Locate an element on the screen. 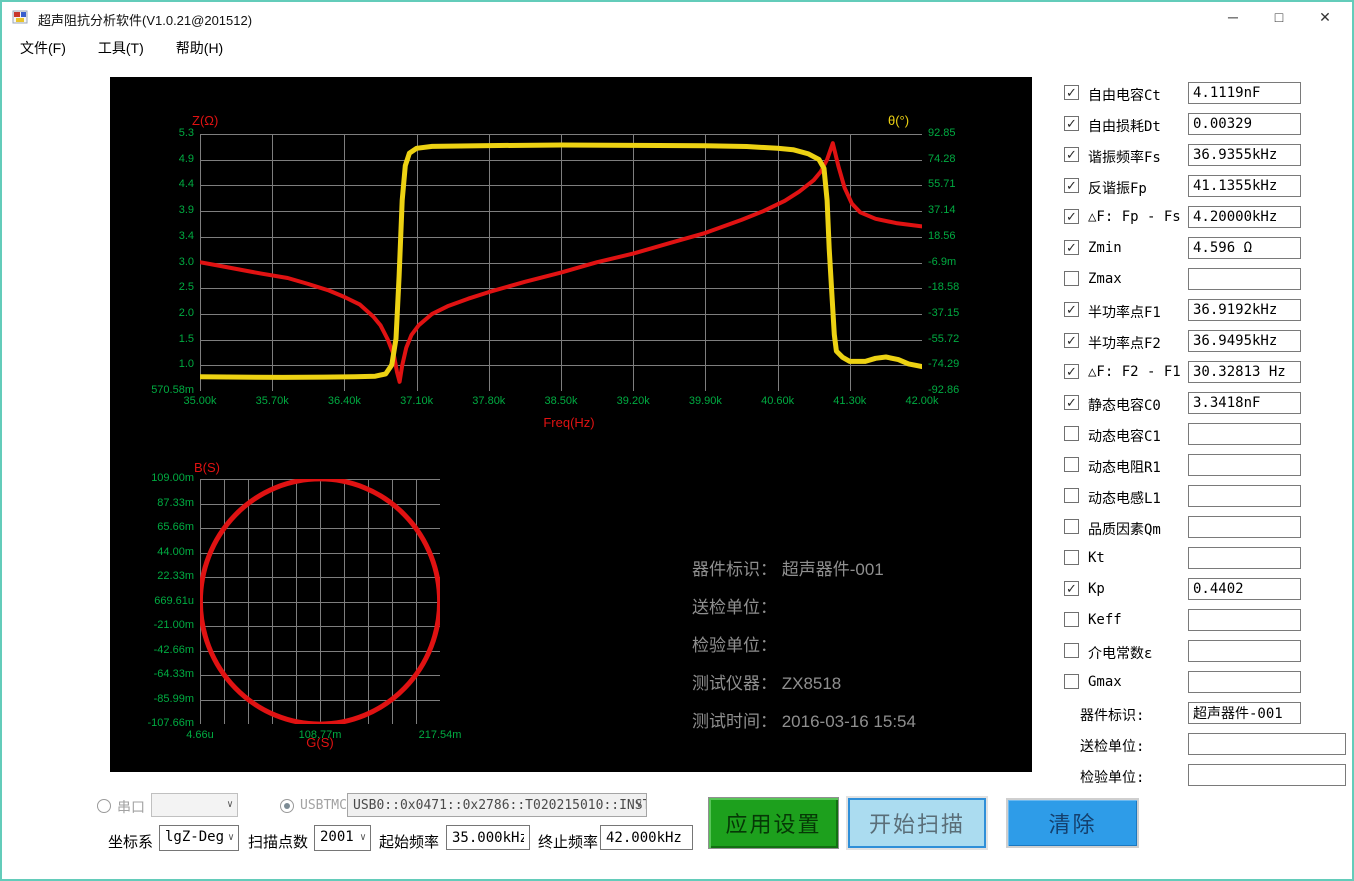 The image size is (1354, 881). z-axis-tick: 1.0 is located at coordinates (186, 364).